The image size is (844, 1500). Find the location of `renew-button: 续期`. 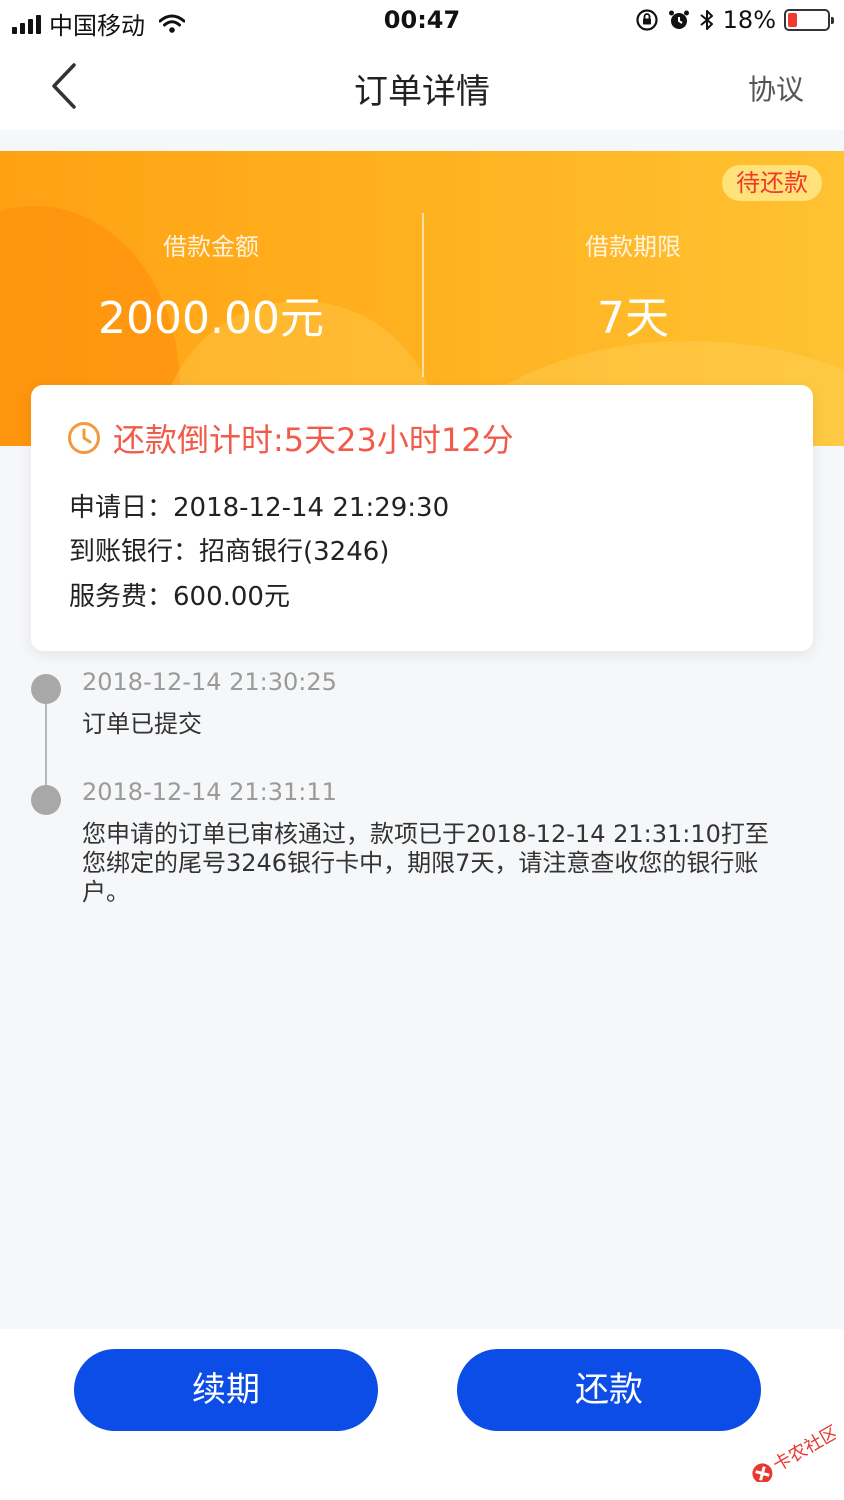

renew-button: 续期 is located at coordinates (226, 1390).